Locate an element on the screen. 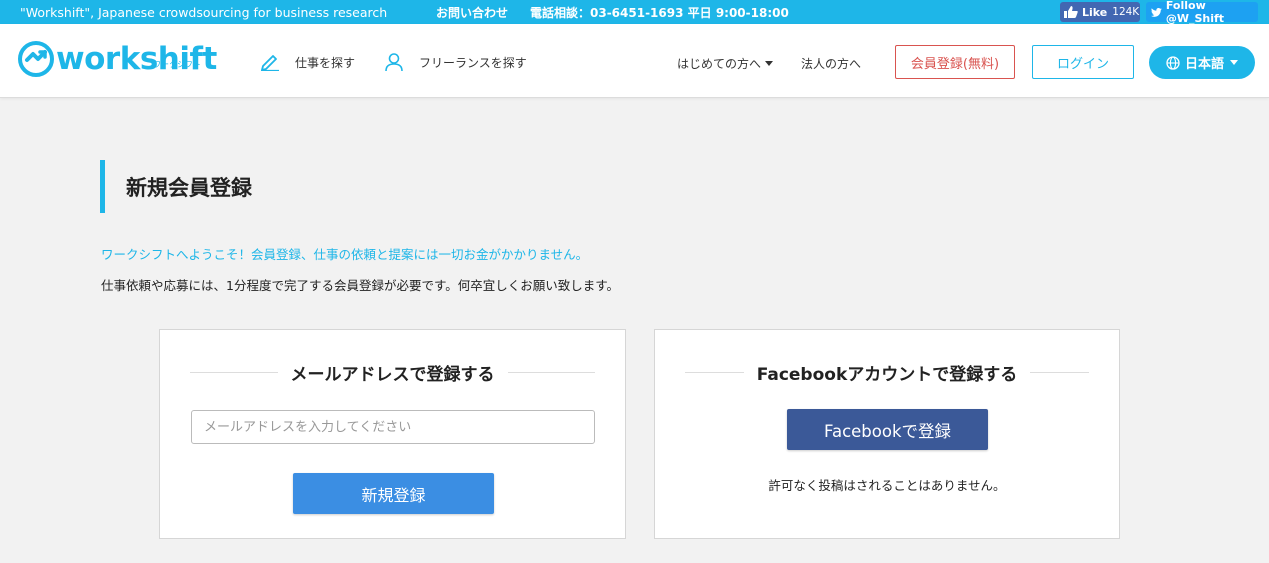 This screenshot has width=1269, height=563. facebook-like-button: Like 124K is located at coordinates (1100, 12).